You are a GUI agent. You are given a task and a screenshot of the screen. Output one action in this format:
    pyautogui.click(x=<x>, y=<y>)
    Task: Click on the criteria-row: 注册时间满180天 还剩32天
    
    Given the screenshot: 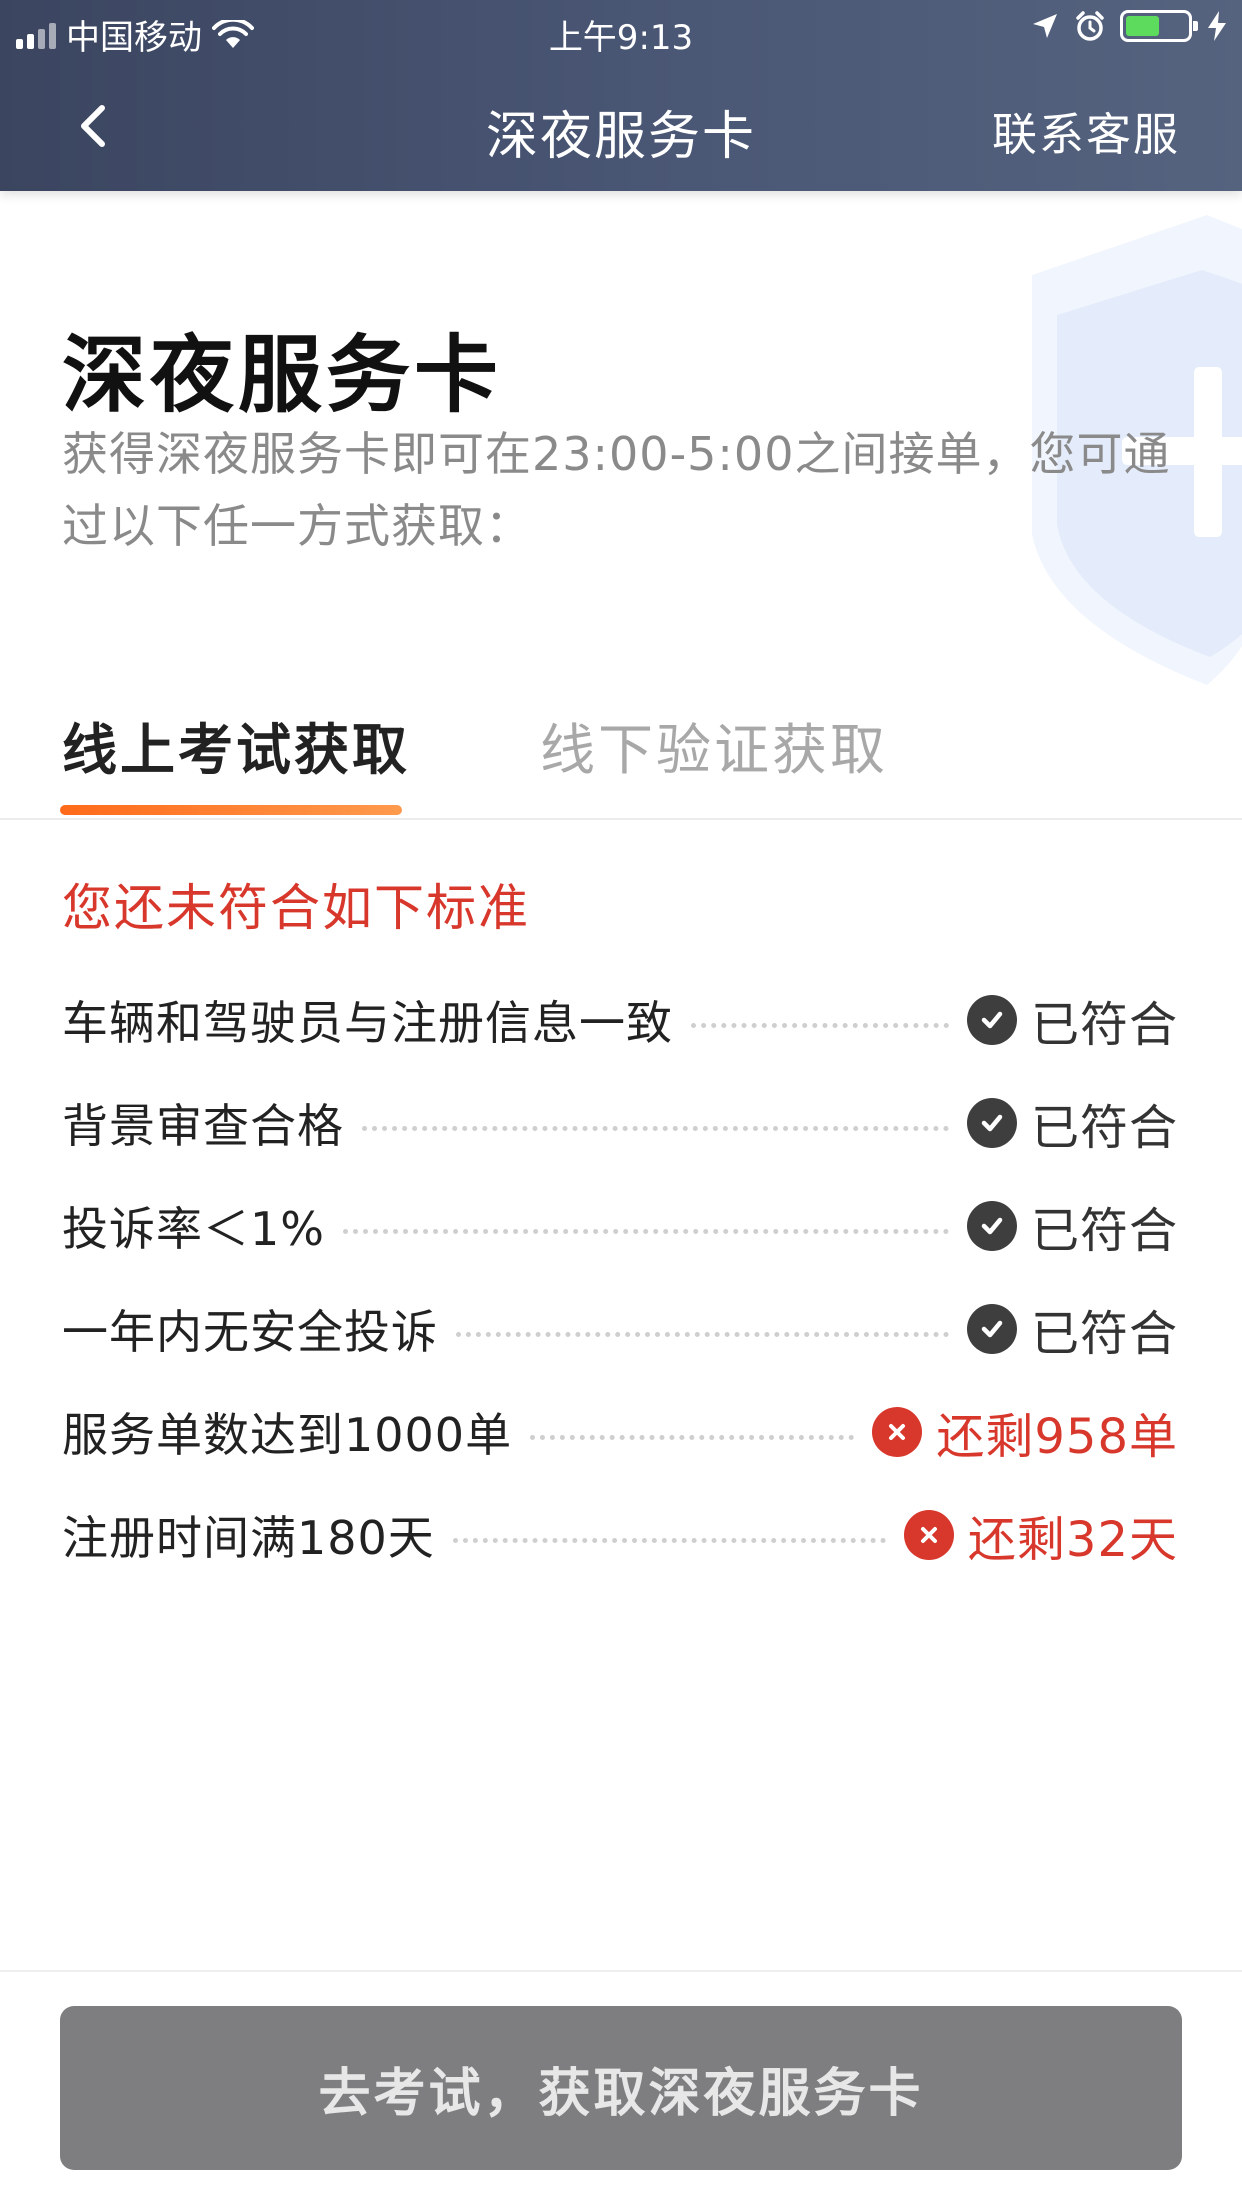 What is the action you would take?
    pyautogui.click(x=620, y=1534)
    